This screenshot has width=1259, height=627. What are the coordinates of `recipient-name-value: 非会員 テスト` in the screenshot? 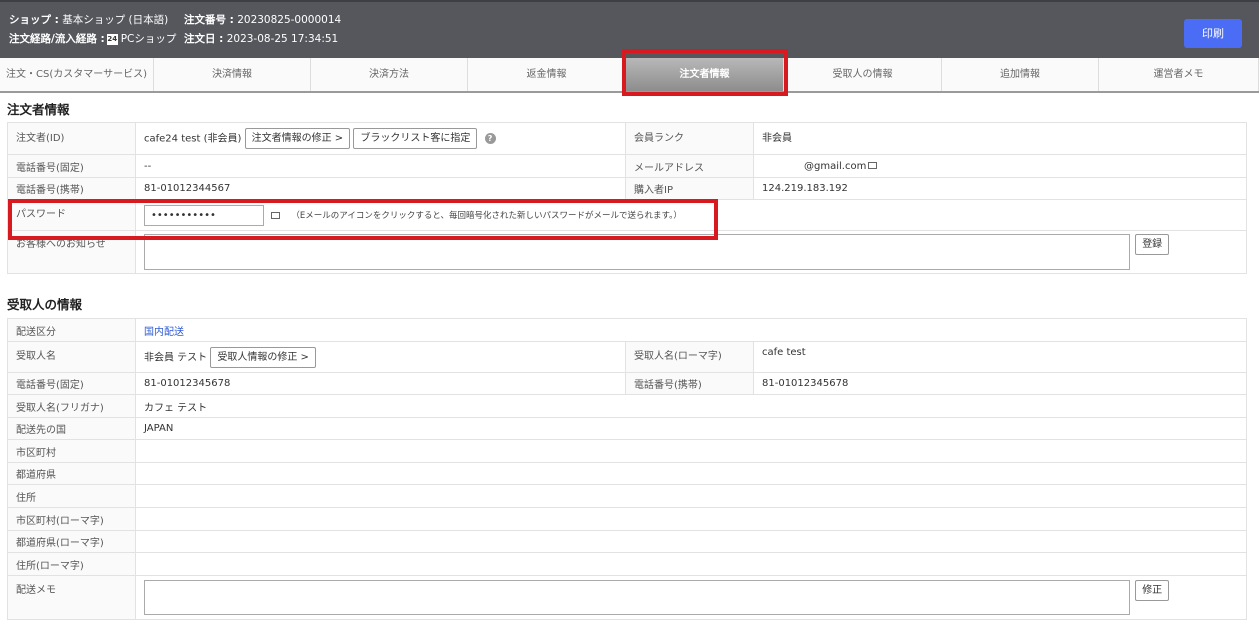 It's located at (176, 357).